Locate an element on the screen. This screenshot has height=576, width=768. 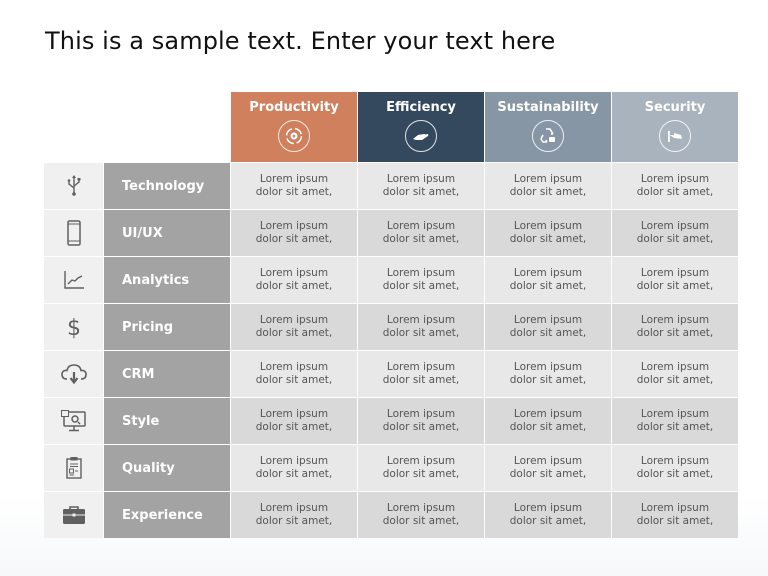
line-chart-icon is located at coordinates (74, 280).